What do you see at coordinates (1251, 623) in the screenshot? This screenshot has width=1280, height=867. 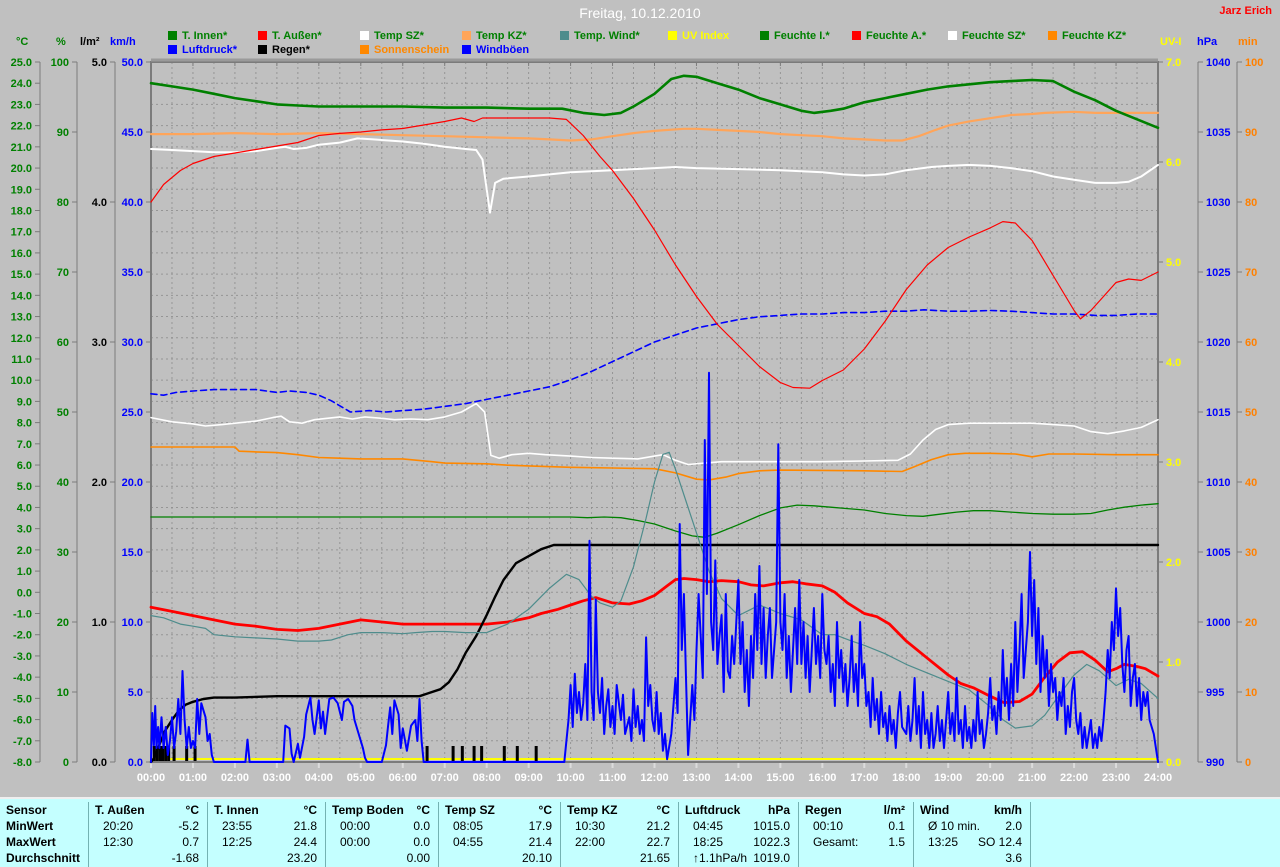 I see `axis-tick-label-sun_min: 20` at bounding box center [1251, 623].